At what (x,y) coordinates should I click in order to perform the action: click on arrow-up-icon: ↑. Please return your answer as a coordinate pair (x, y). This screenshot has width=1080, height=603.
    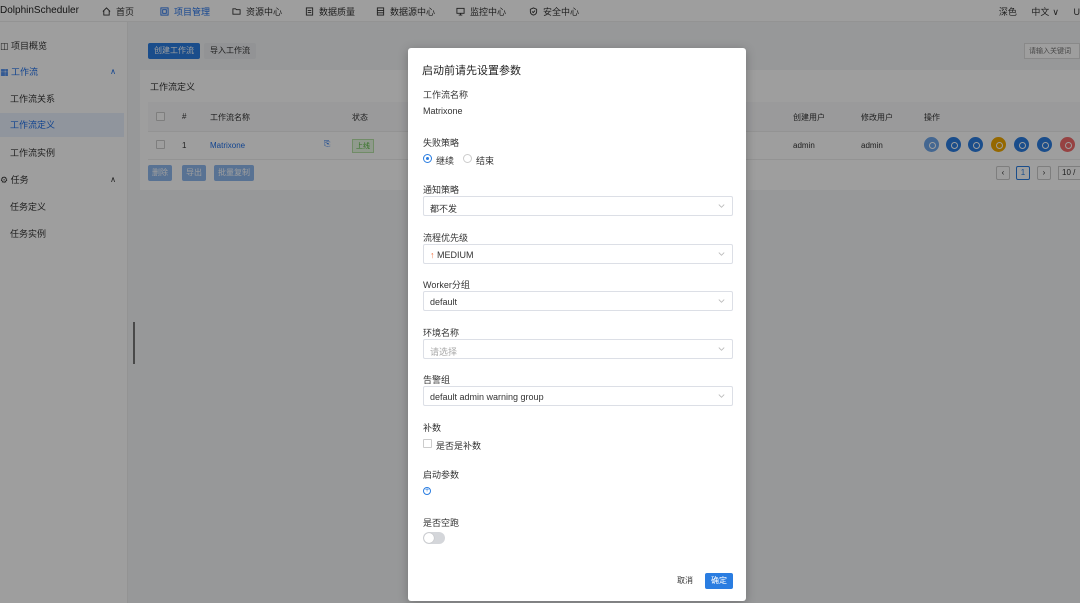
    Looking at the image, I should click on (434, 255).